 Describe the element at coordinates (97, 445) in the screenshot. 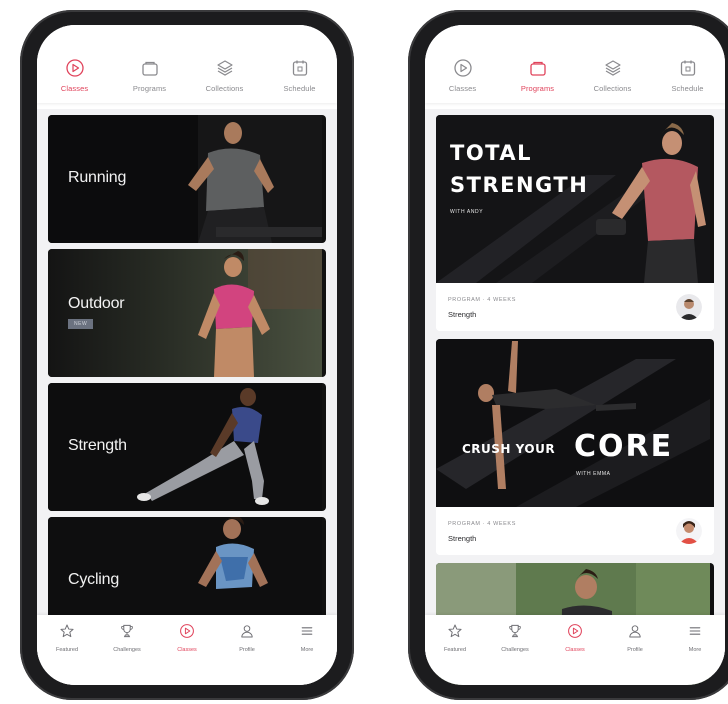

I see `category-label: Strength` at that location.